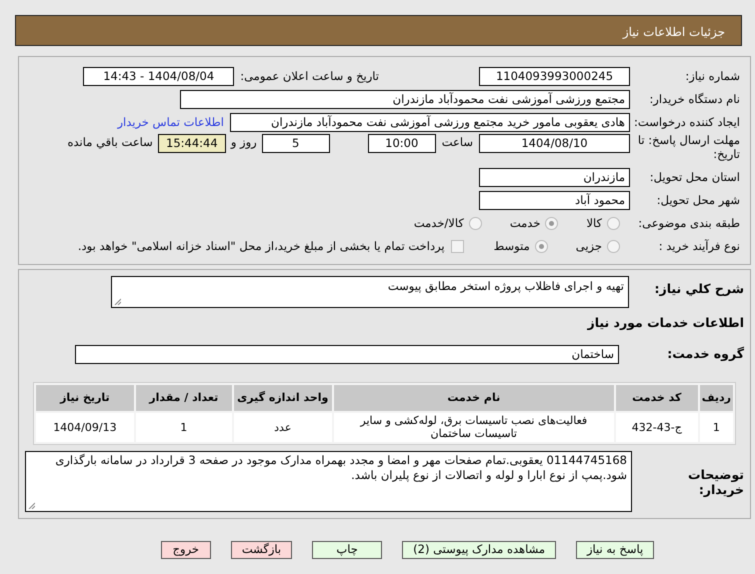 This screenshot has width=755, height=574. I want to click on remaining-time-field: 15:44:44, so click(192, 143).